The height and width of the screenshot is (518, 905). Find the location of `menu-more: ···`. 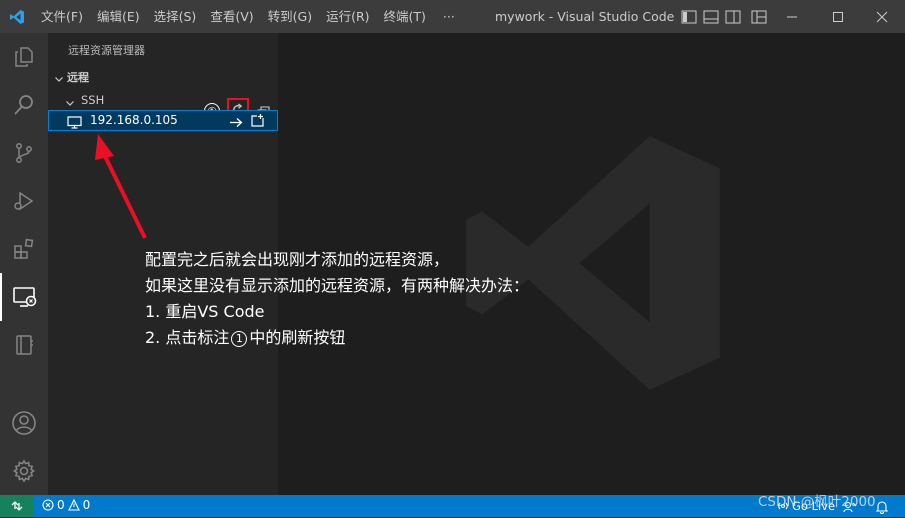

menu-more: ··· is located at coordinates (449, 16).